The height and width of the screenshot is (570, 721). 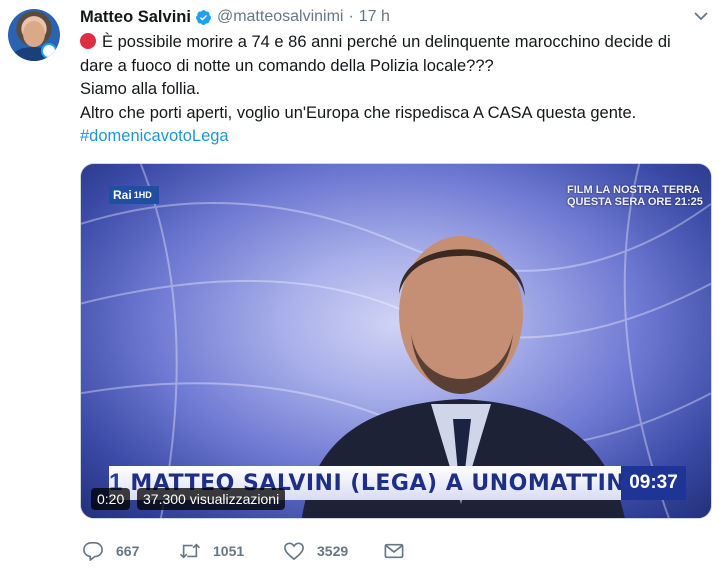 What do you see at coordinates (190, 551) in the screenshot?
I see `retweet-icon` at bounding box center [190, 551].